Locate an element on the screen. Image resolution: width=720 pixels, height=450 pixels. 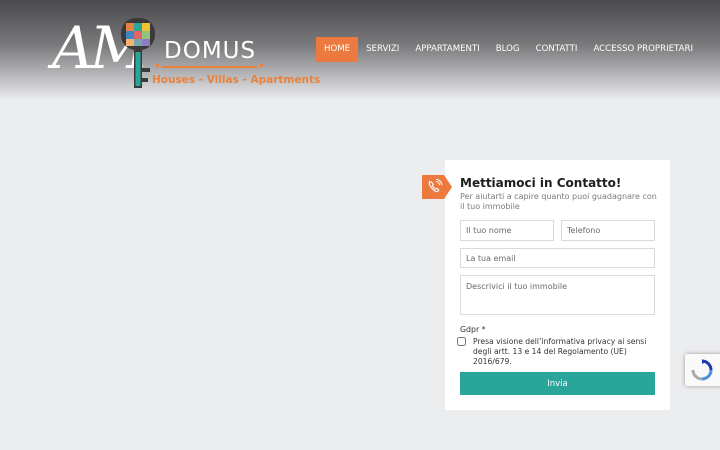
recaptcha-icon is located at coordinates (702, 370).